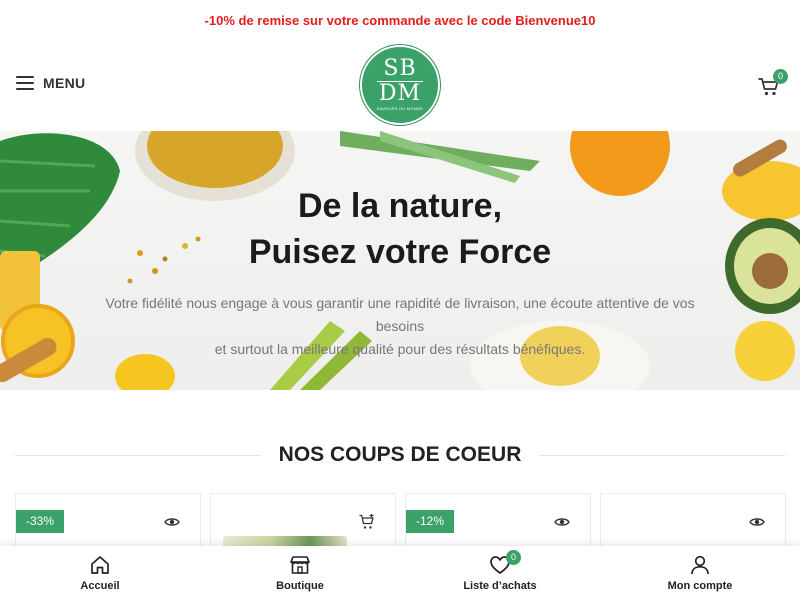  Describe the element at coordinates (100, 586) in the screenshot. I see `nav-home-label: Accueil` at that location.